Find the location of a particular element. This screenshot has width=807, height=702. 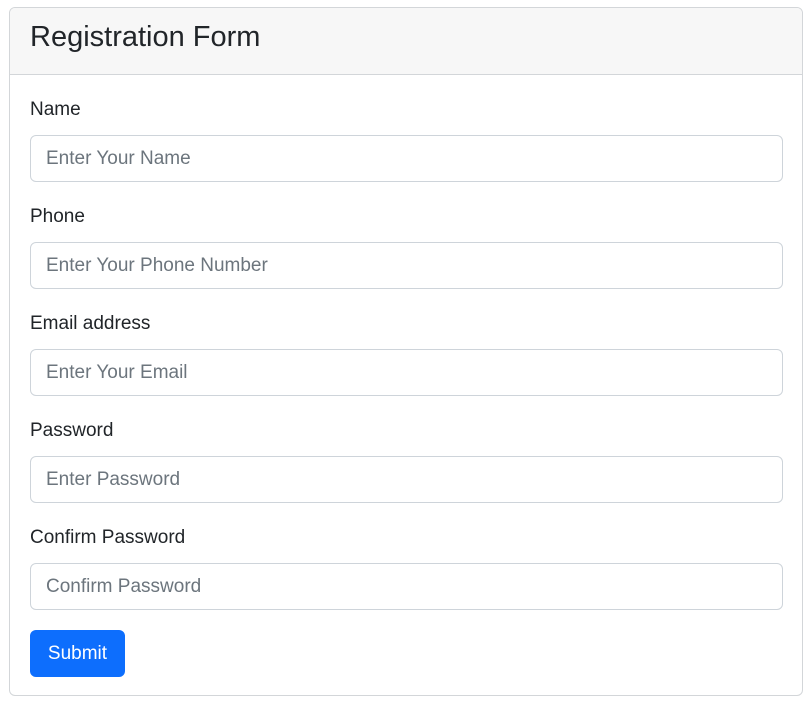

phone-input is located at coordinates (406, 265).